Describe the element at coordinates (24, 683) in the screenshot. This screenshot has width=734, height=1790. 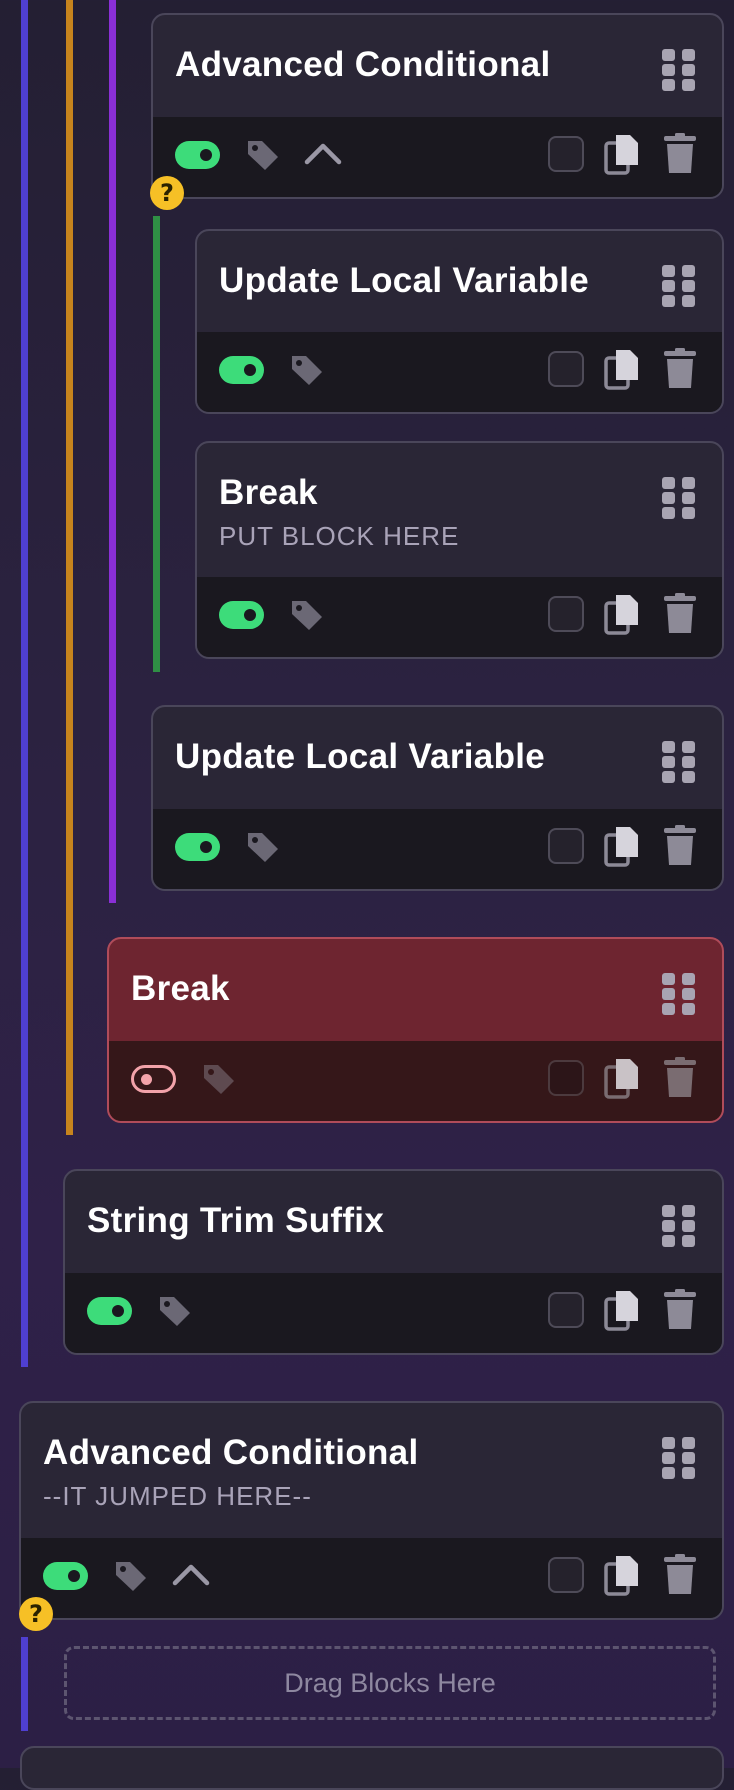
I see `nest-line-outer` at that location.